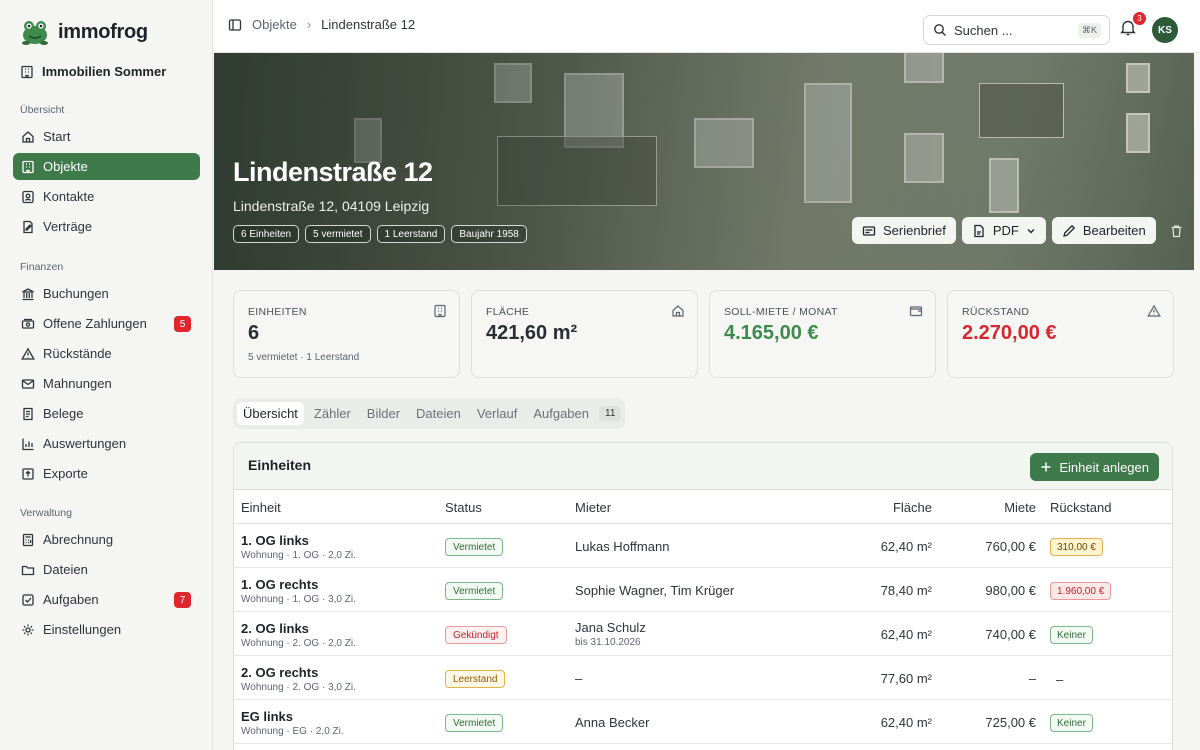 The height and width of the screenshot is (750, 1200). I want to click on sidebar-item-buchungen: Buchungen, so click(106, 293).